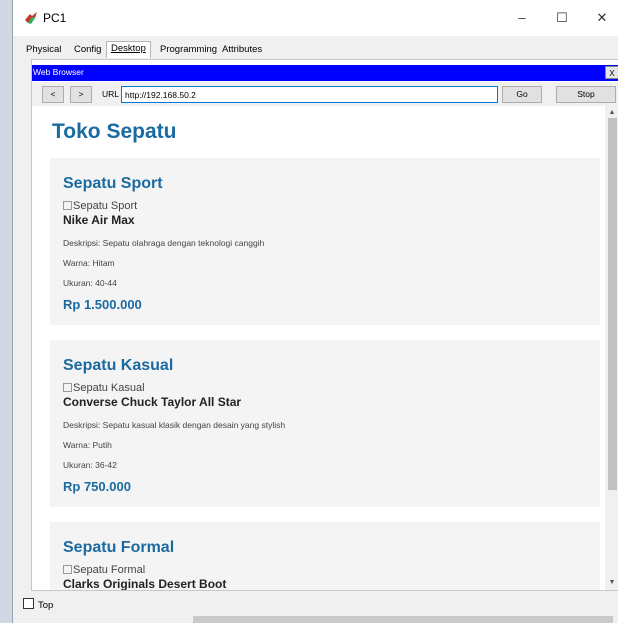  What do you see at coordinates (309, 94) in the screenshot?
I see `url-input` at bounding box center [309, 94].